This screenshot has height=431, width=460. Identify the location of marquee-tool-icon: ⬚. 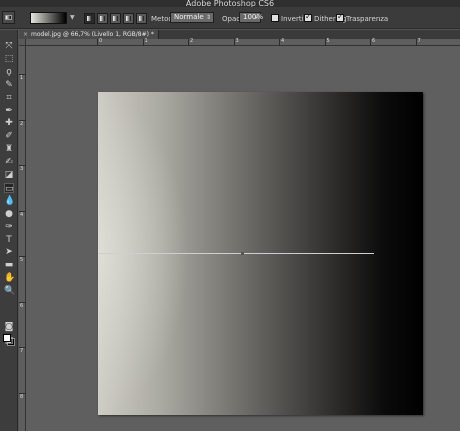
(9, 59).